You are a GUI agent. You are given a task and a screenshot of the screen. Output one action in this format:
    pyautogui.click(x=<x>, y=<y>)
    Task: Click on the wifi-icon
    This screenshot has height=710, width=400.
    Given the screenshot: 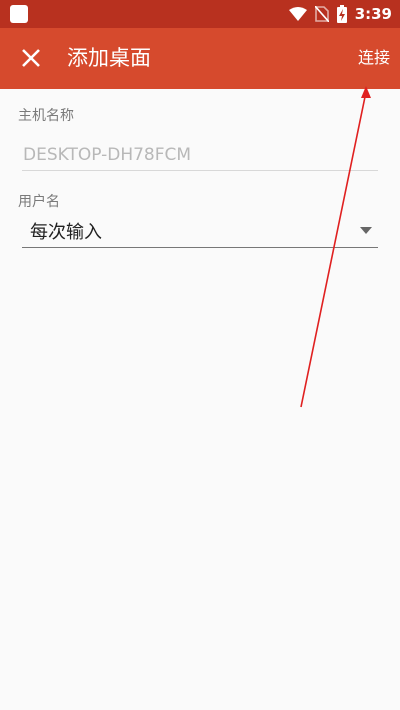 What is the action you would take?
    pyautogui.click(x=297, y=14)
    